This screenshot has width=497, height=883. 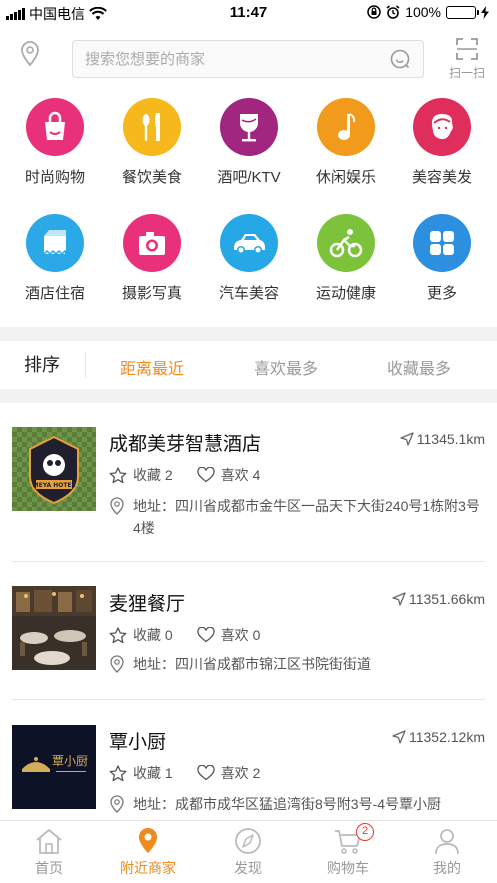 I want to click on distance-value: 11351.66km, so click(x=446, y=599).